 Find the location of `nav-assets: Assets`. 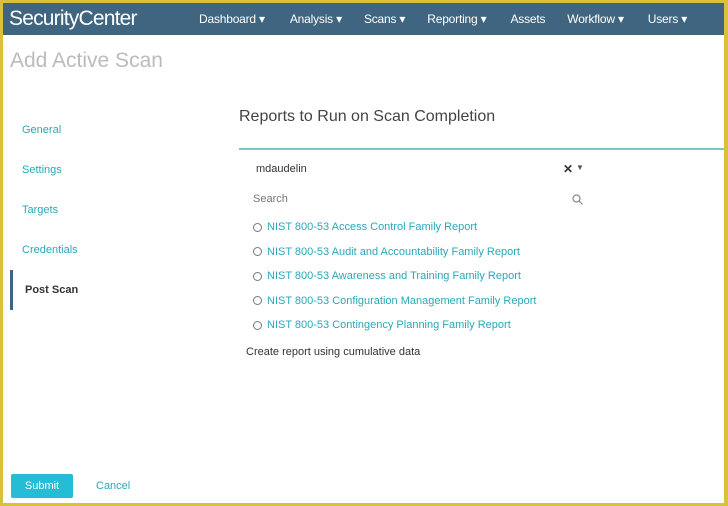

nav-assets: Assets is located at coordinates (527, 19).